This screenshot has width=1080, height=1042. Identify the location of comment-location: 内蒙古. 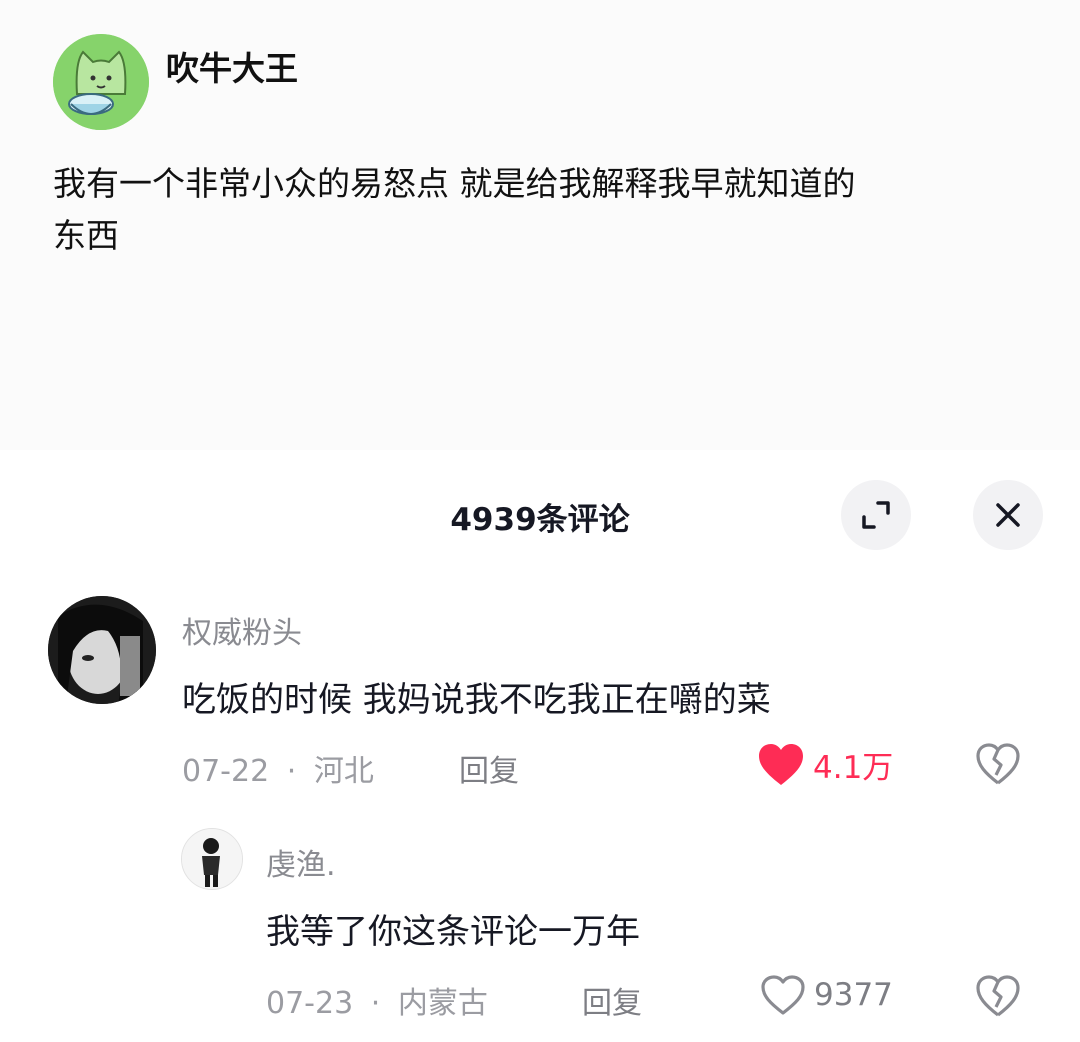
(442, 1003).